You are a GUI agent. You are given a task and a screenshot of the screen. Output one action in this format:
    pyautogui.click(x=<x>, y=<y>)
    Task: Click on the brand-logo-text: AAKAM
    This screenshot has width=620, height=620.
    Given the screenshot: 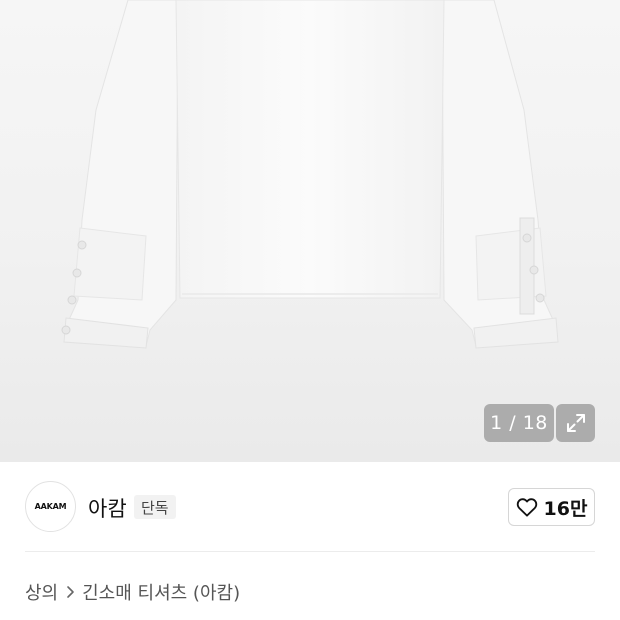 What is the action you would take?
    pyautogui.click(x=50, y=506)
    